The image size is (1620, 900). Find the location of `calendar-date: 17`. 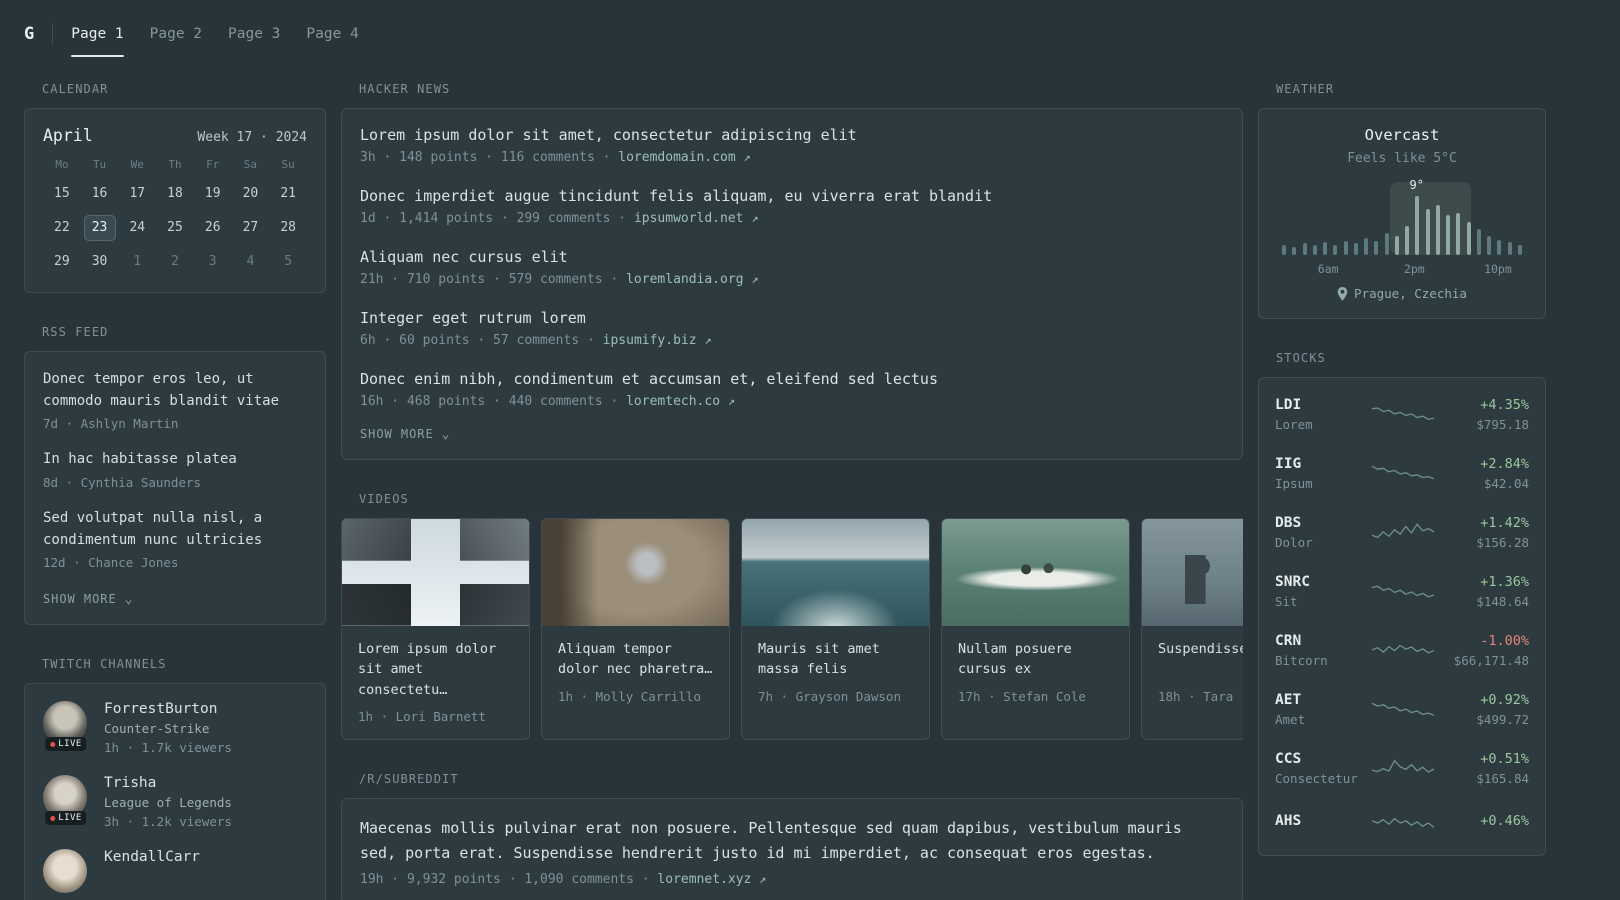

calendar-date: 17 is located at coordinates (137, 194).